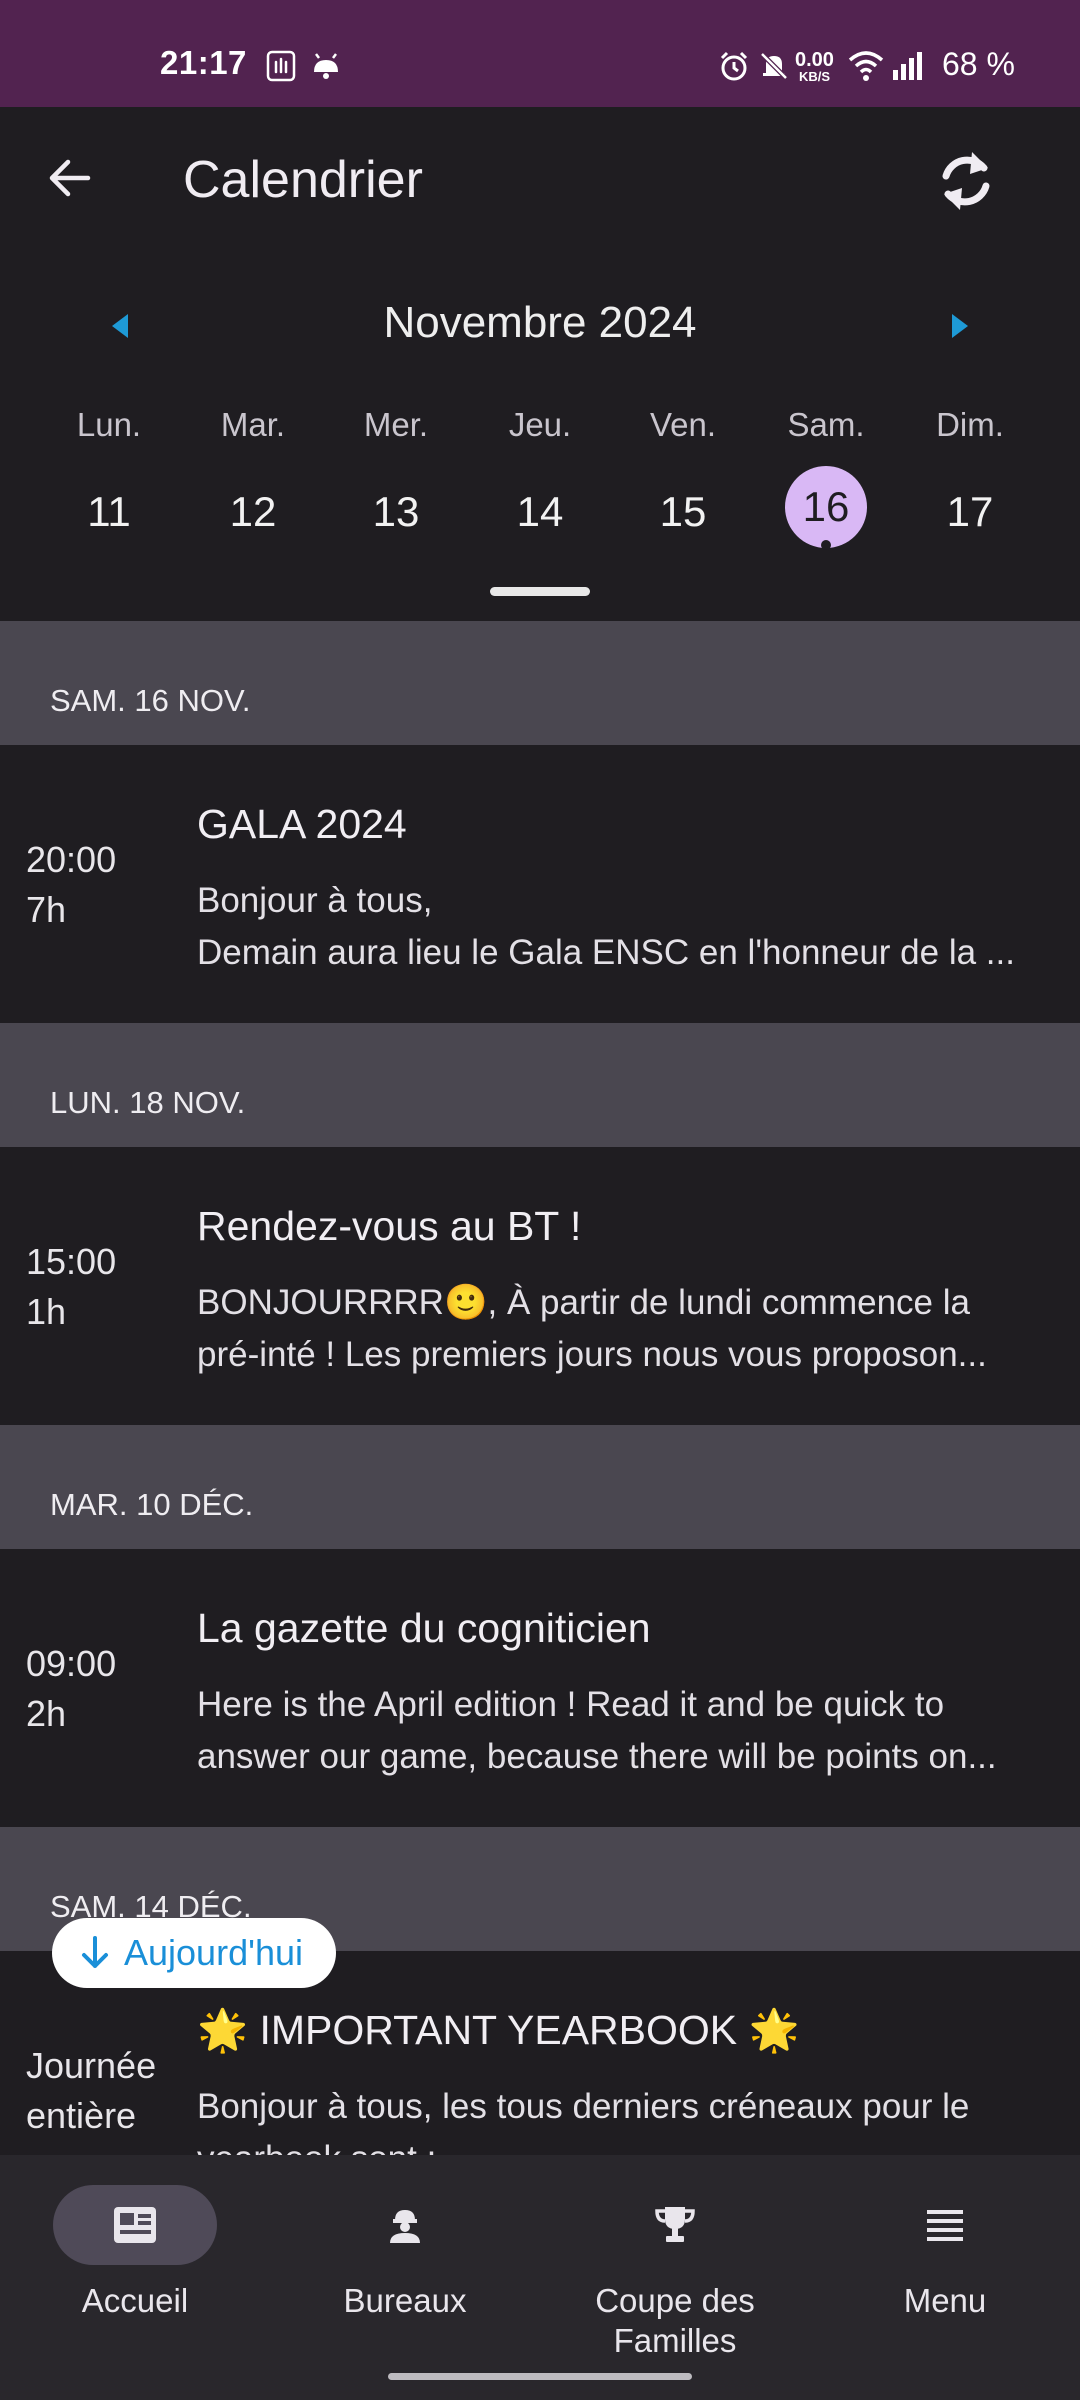 The width and height of the screenshot is (1080, 2400). What do you see at coordinates (405, 2300) in the screenshot?
I see `nav-label: Bureaux` at bounding box center [405, 2300].